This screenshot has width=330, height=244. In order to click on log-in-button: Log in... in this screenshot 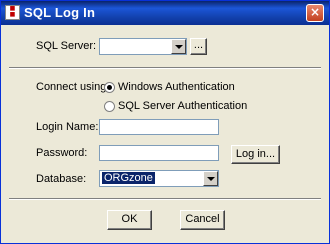, I will do `click(255, 154)`.